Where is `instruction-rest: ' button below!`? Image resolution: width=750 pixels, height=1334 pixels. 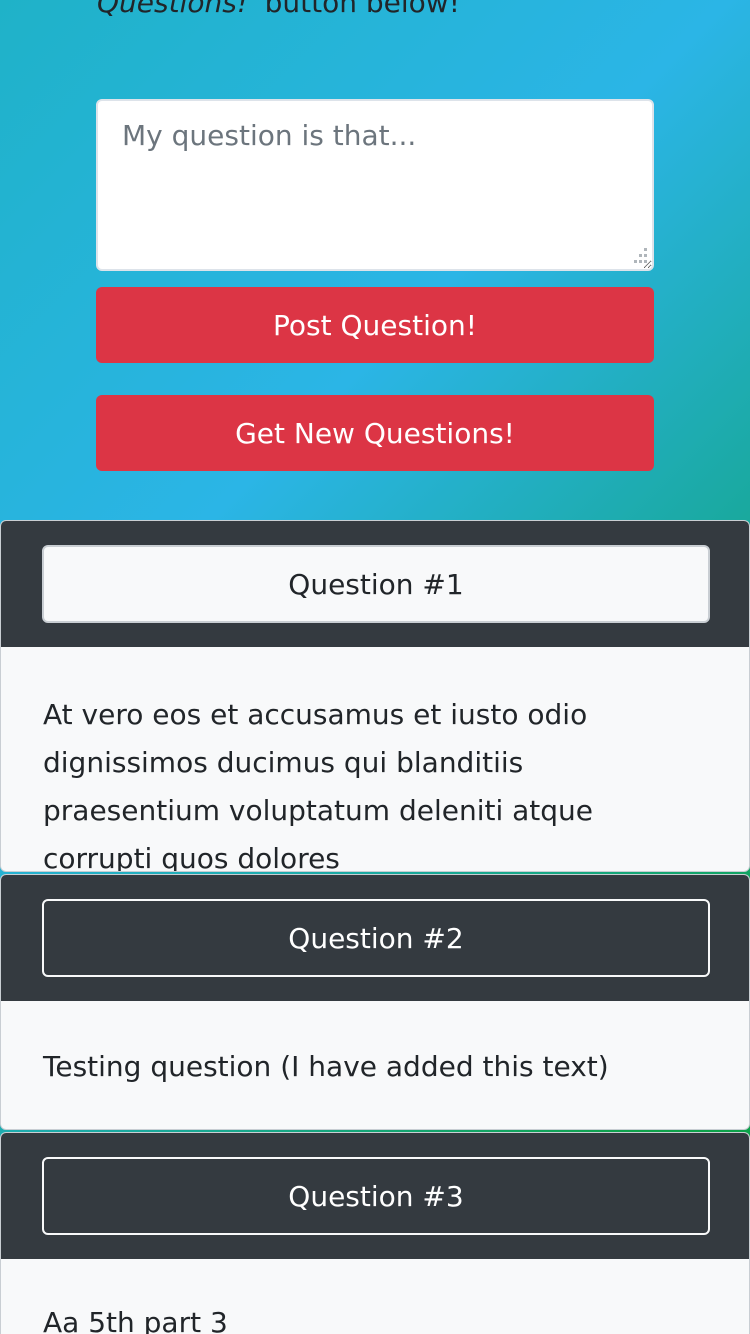
instruction-rest: ' button below! is located at coordinates (354, 9).